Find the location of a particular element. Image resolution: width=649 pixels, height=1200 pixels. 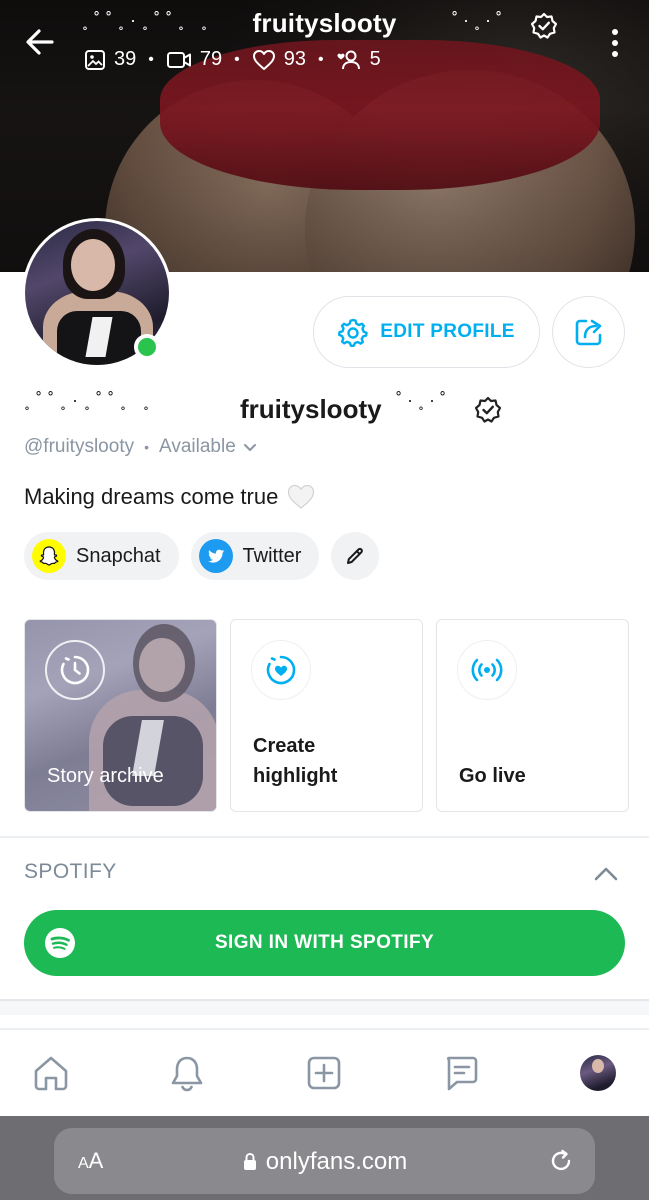

twitter-label: Twitter is located at coordinates (272, 555).